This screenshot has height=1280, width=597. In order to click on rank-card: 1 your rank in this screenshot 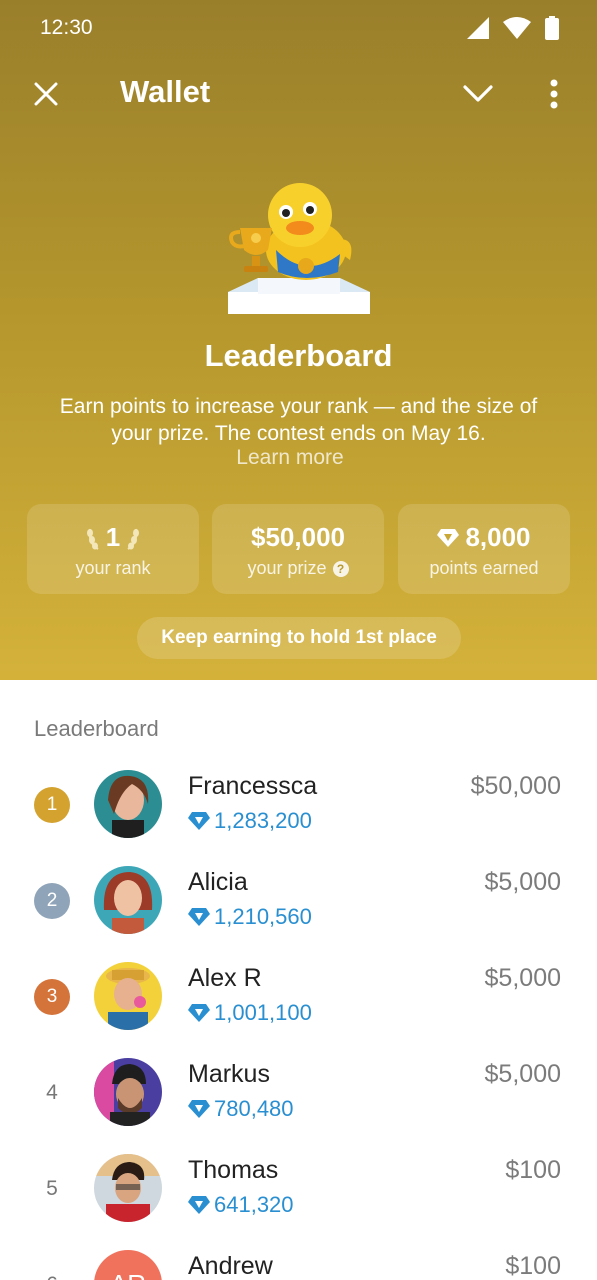, I will do `click(113, 549)`.